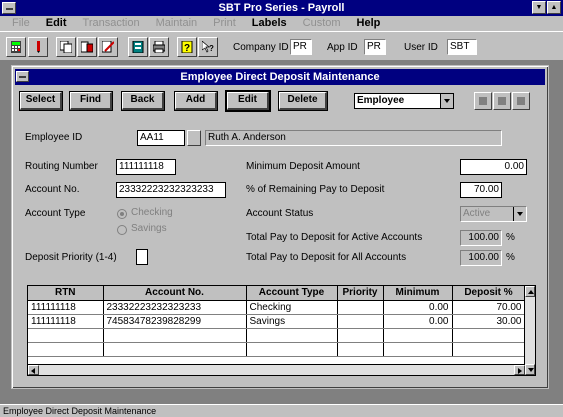 The height and width of the screenshot is (417, 563). What do you see at coordinates (224, 23) in the screenshot?
I see `menu-print: Print` at bounding box center [224, 23].